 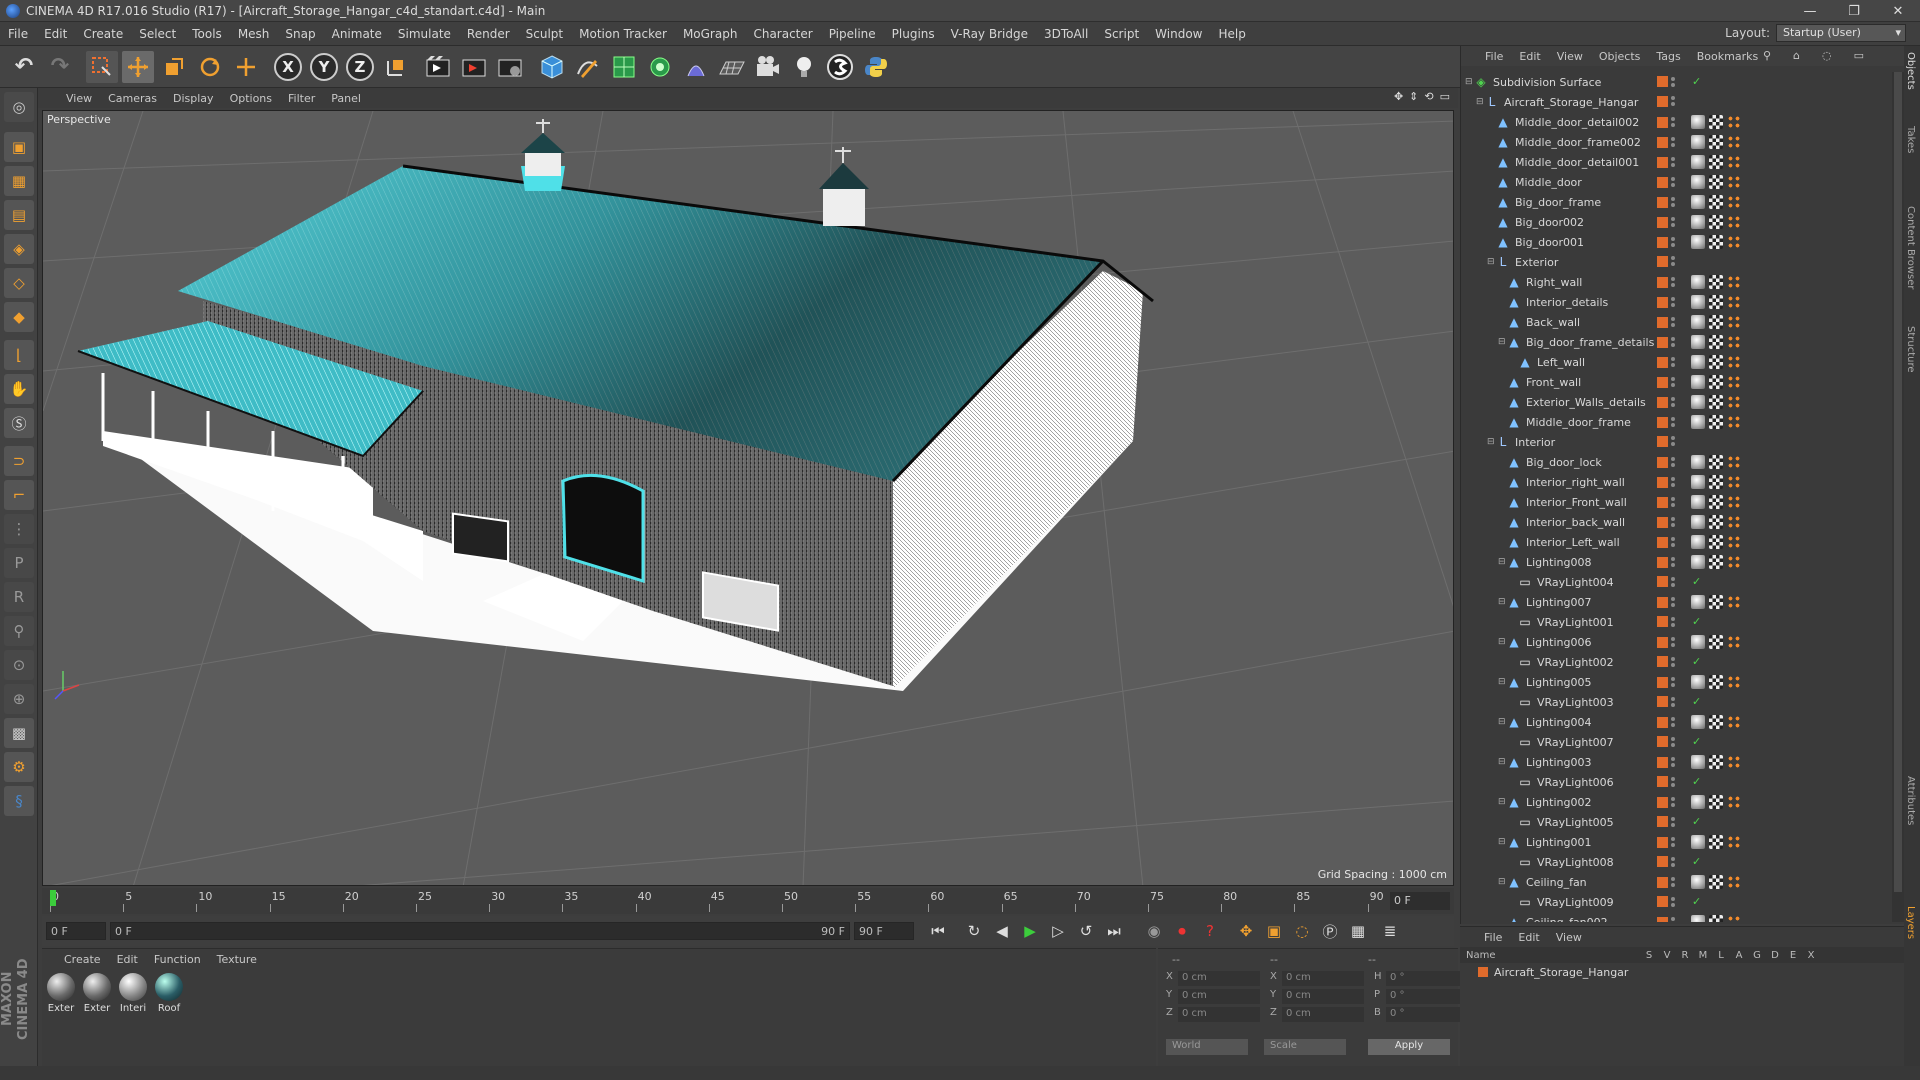 I want to click on object-row: ⊟ ▲ Lighting003, so click(x=1673, y=762).